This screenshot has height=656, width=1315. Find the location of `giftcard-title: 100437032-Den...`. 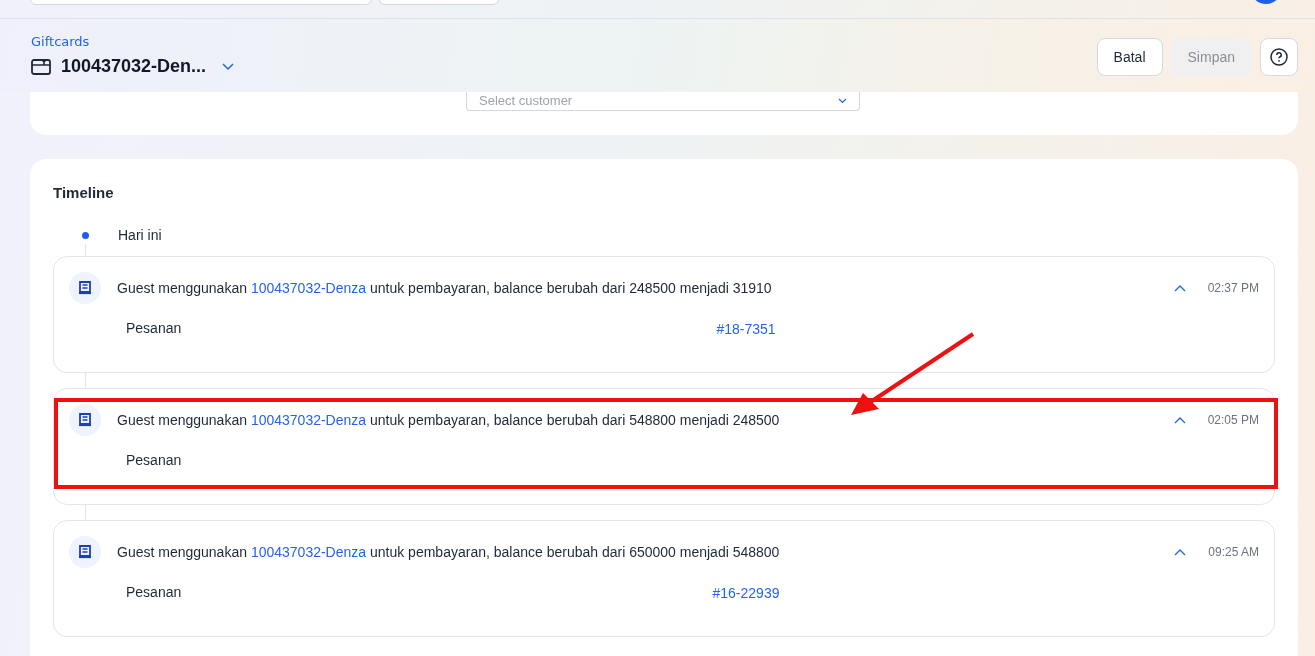

giftcard-title: 100437032-Den... is located at coordinates (134, 66).